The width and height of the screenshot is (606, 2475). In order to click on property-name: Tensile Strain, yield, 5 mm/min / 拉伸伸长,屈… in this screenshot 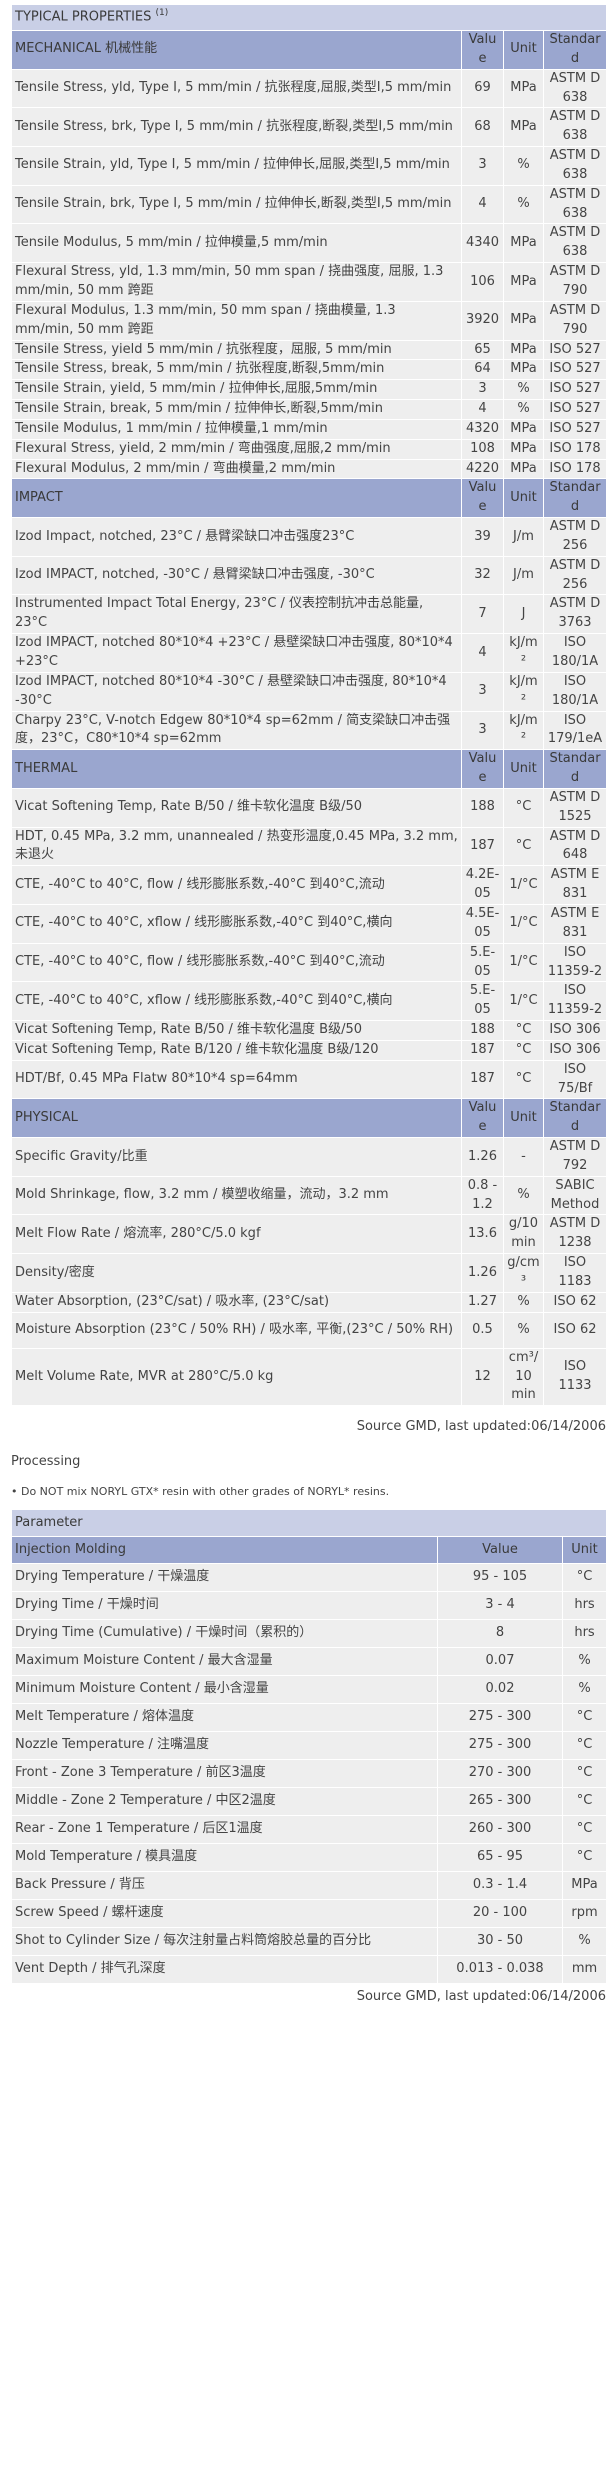, I will do `click(236, 390)`.